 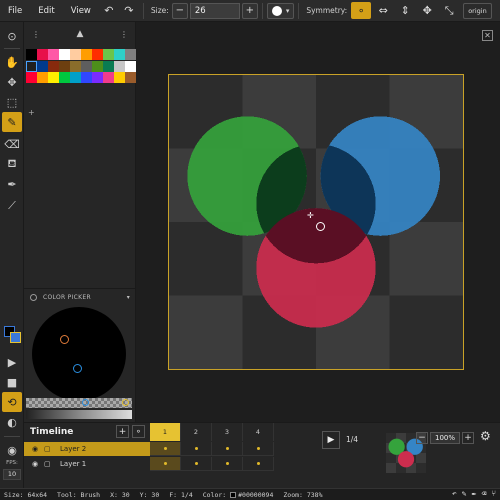 I want to click on size-increase-button: +, so click(x=249, y=10).